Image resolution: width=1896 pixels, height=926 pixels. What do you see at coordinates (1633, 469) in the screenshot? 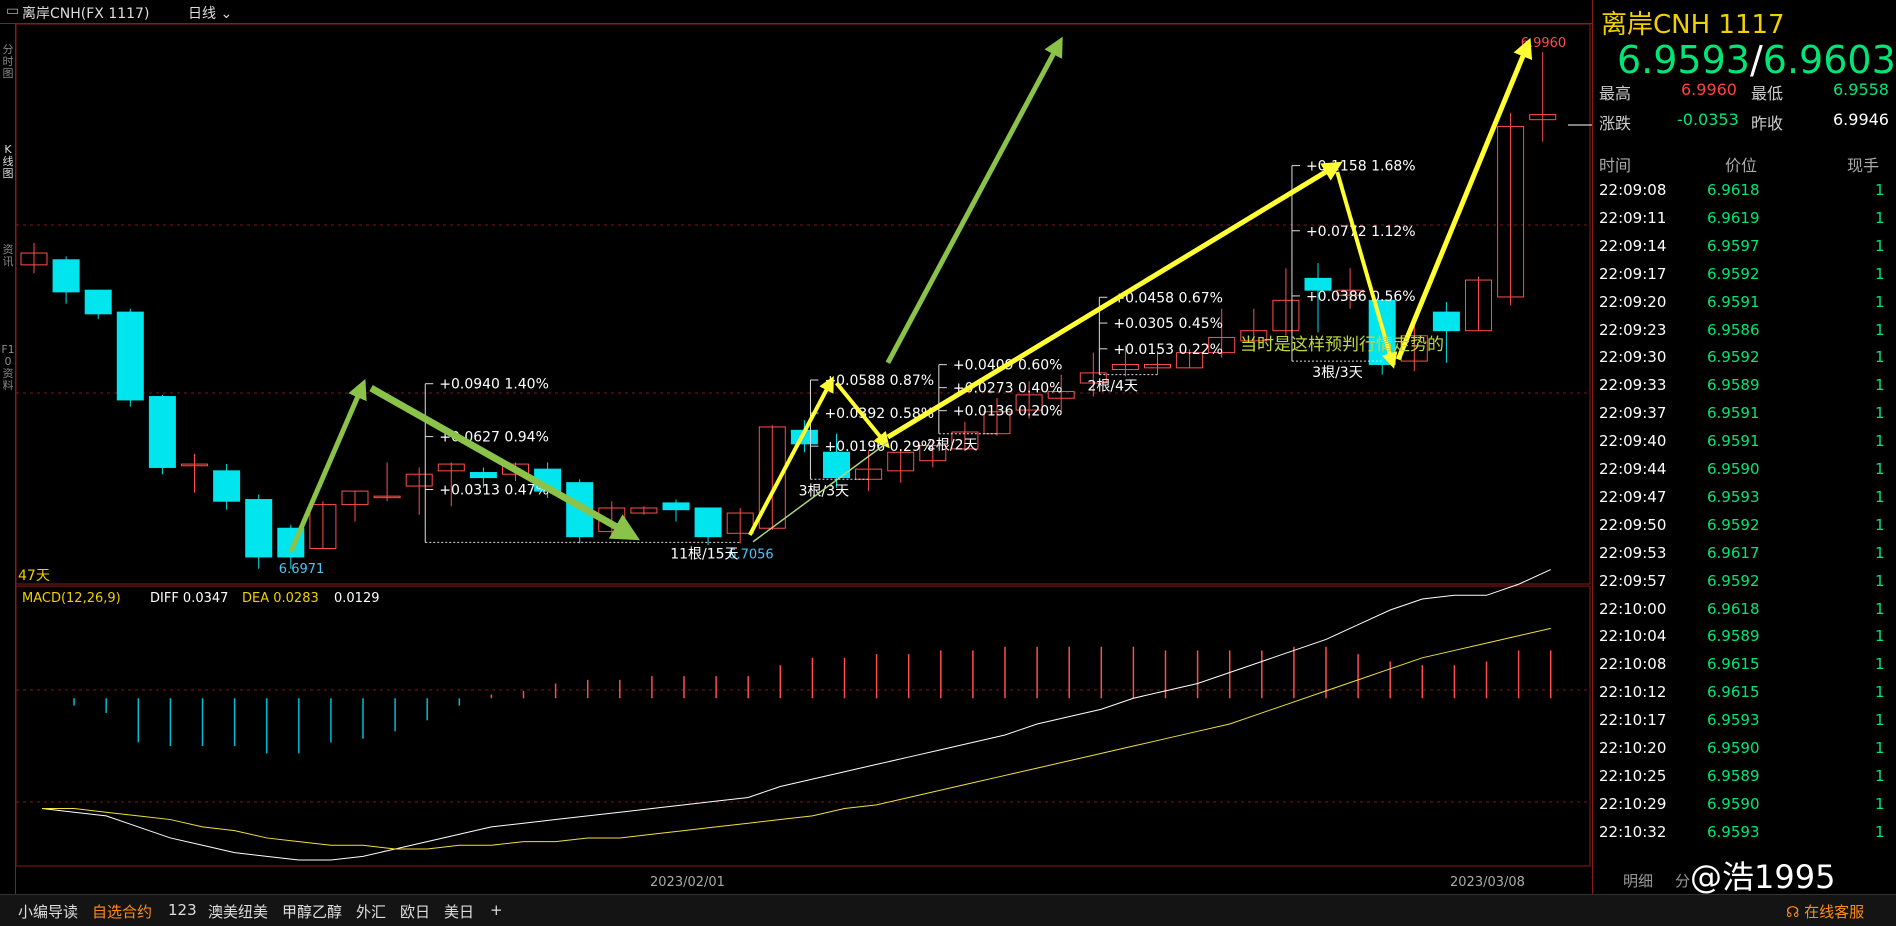
I see `tick-time: 22:09:44` at bounding box center [1633, 469].